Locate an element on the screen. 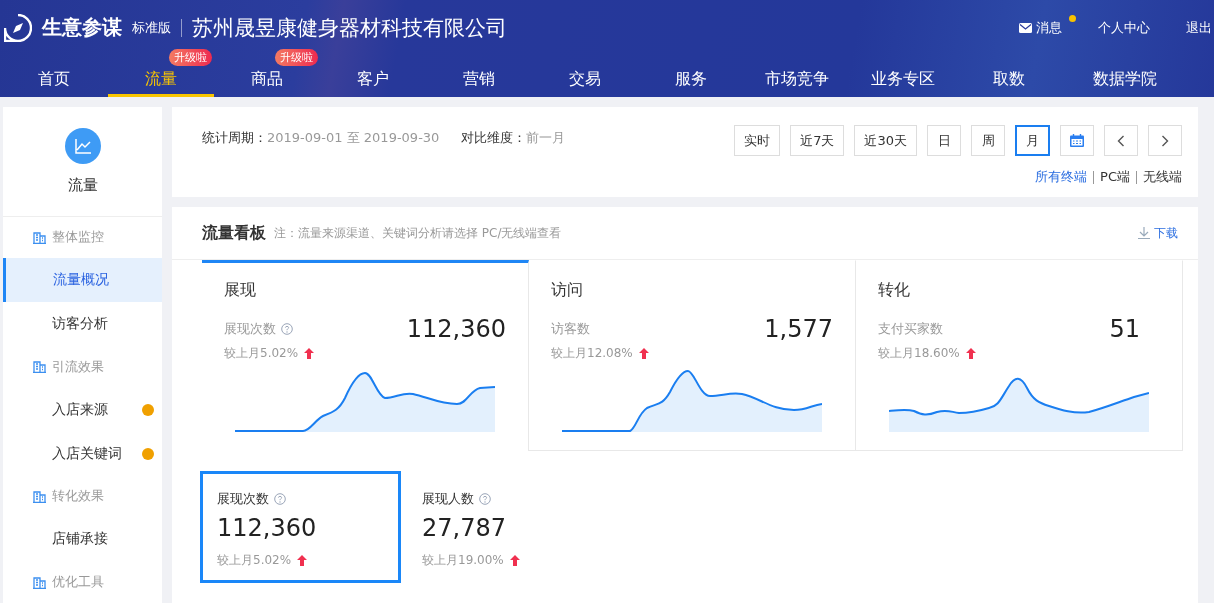  mail-icon is located at coordinates (1025, 27).